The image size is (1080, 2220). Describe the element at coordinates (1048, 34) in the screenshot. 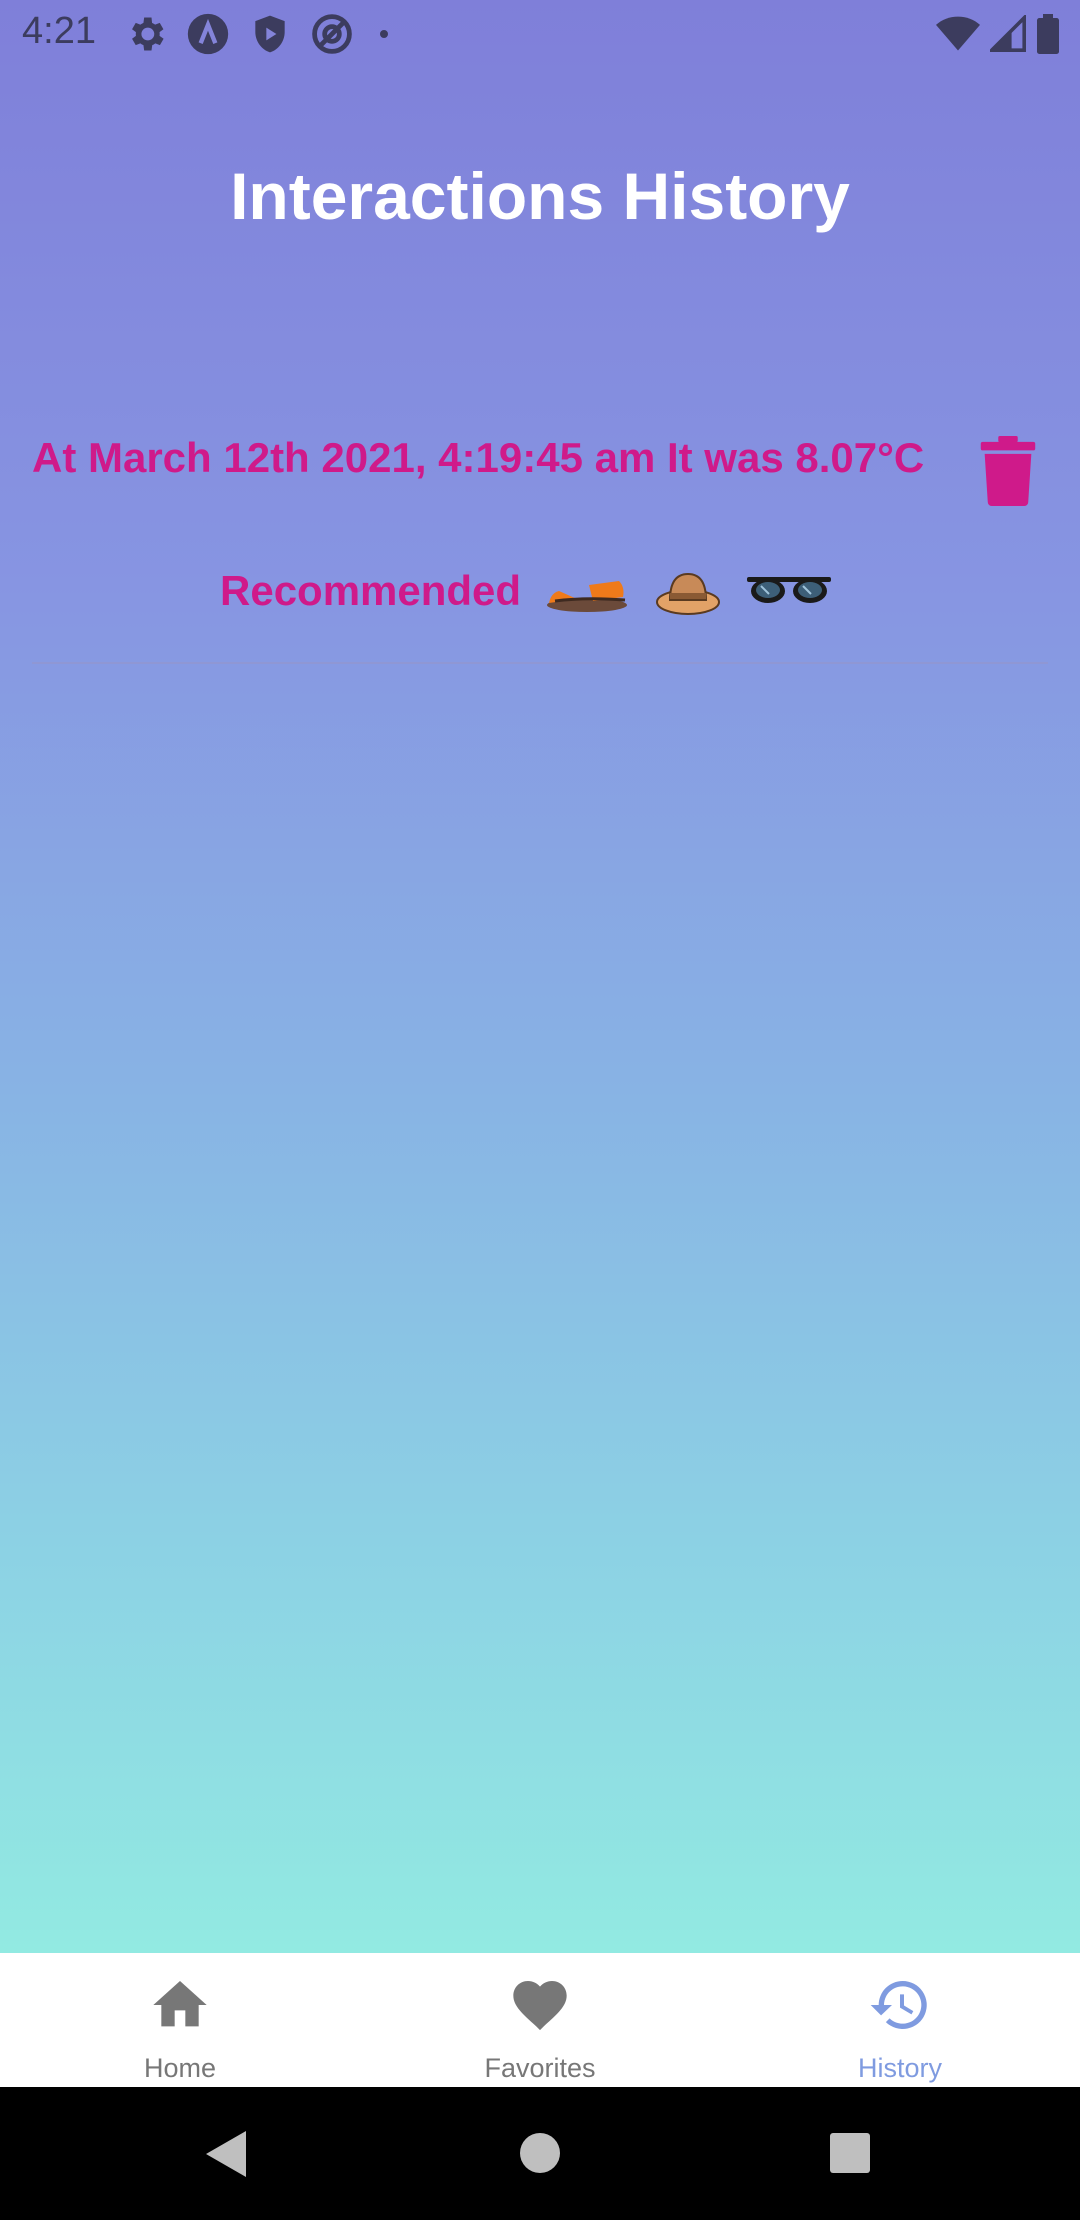

I see `battery-icon` at that location.